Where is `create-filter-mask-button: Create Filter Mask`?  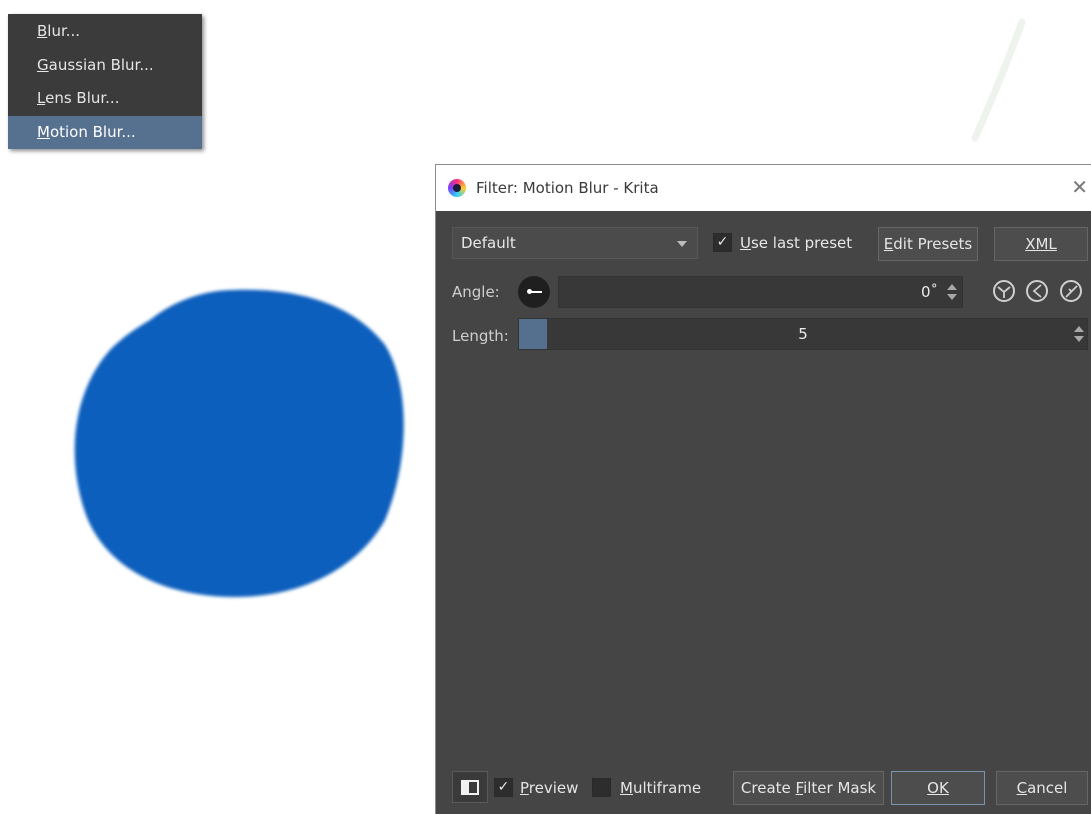 create-filter-mask-button: Create Filter Mask is located at coordinates (808, 788).